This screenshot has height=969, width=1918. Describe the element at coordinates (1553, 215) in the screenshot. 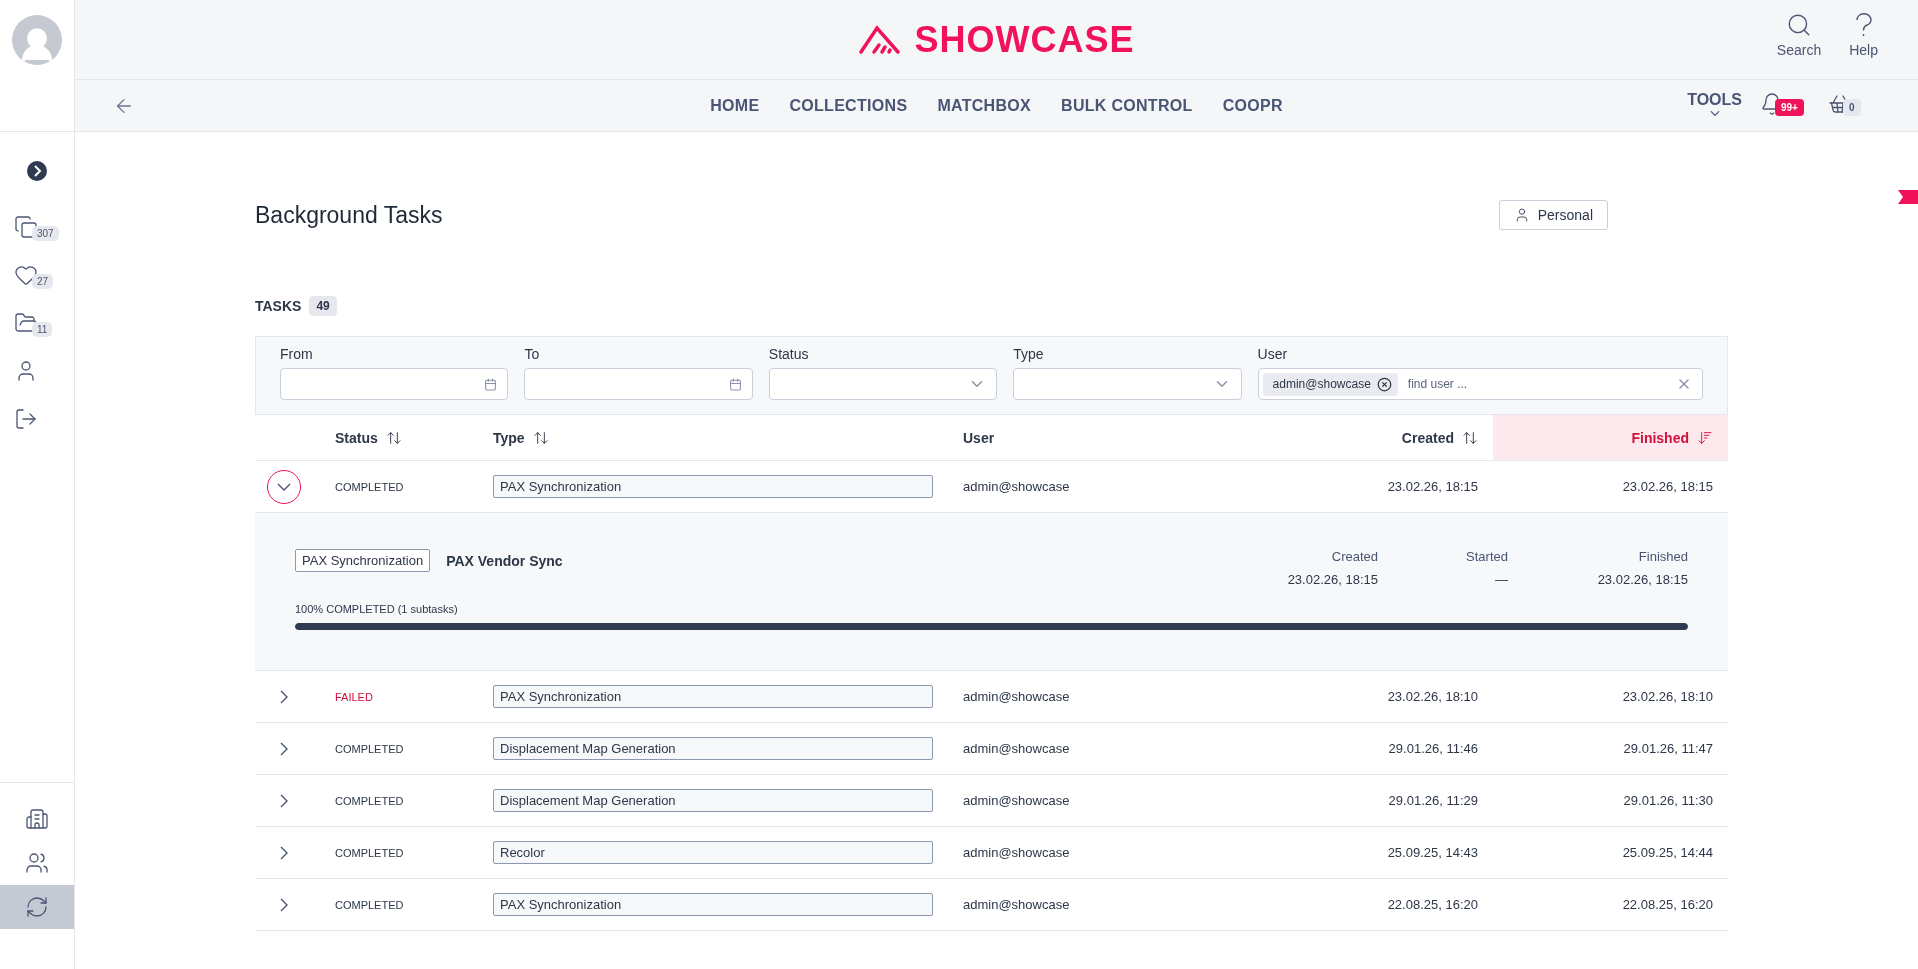

I see `personal-button: Personal` at that location.